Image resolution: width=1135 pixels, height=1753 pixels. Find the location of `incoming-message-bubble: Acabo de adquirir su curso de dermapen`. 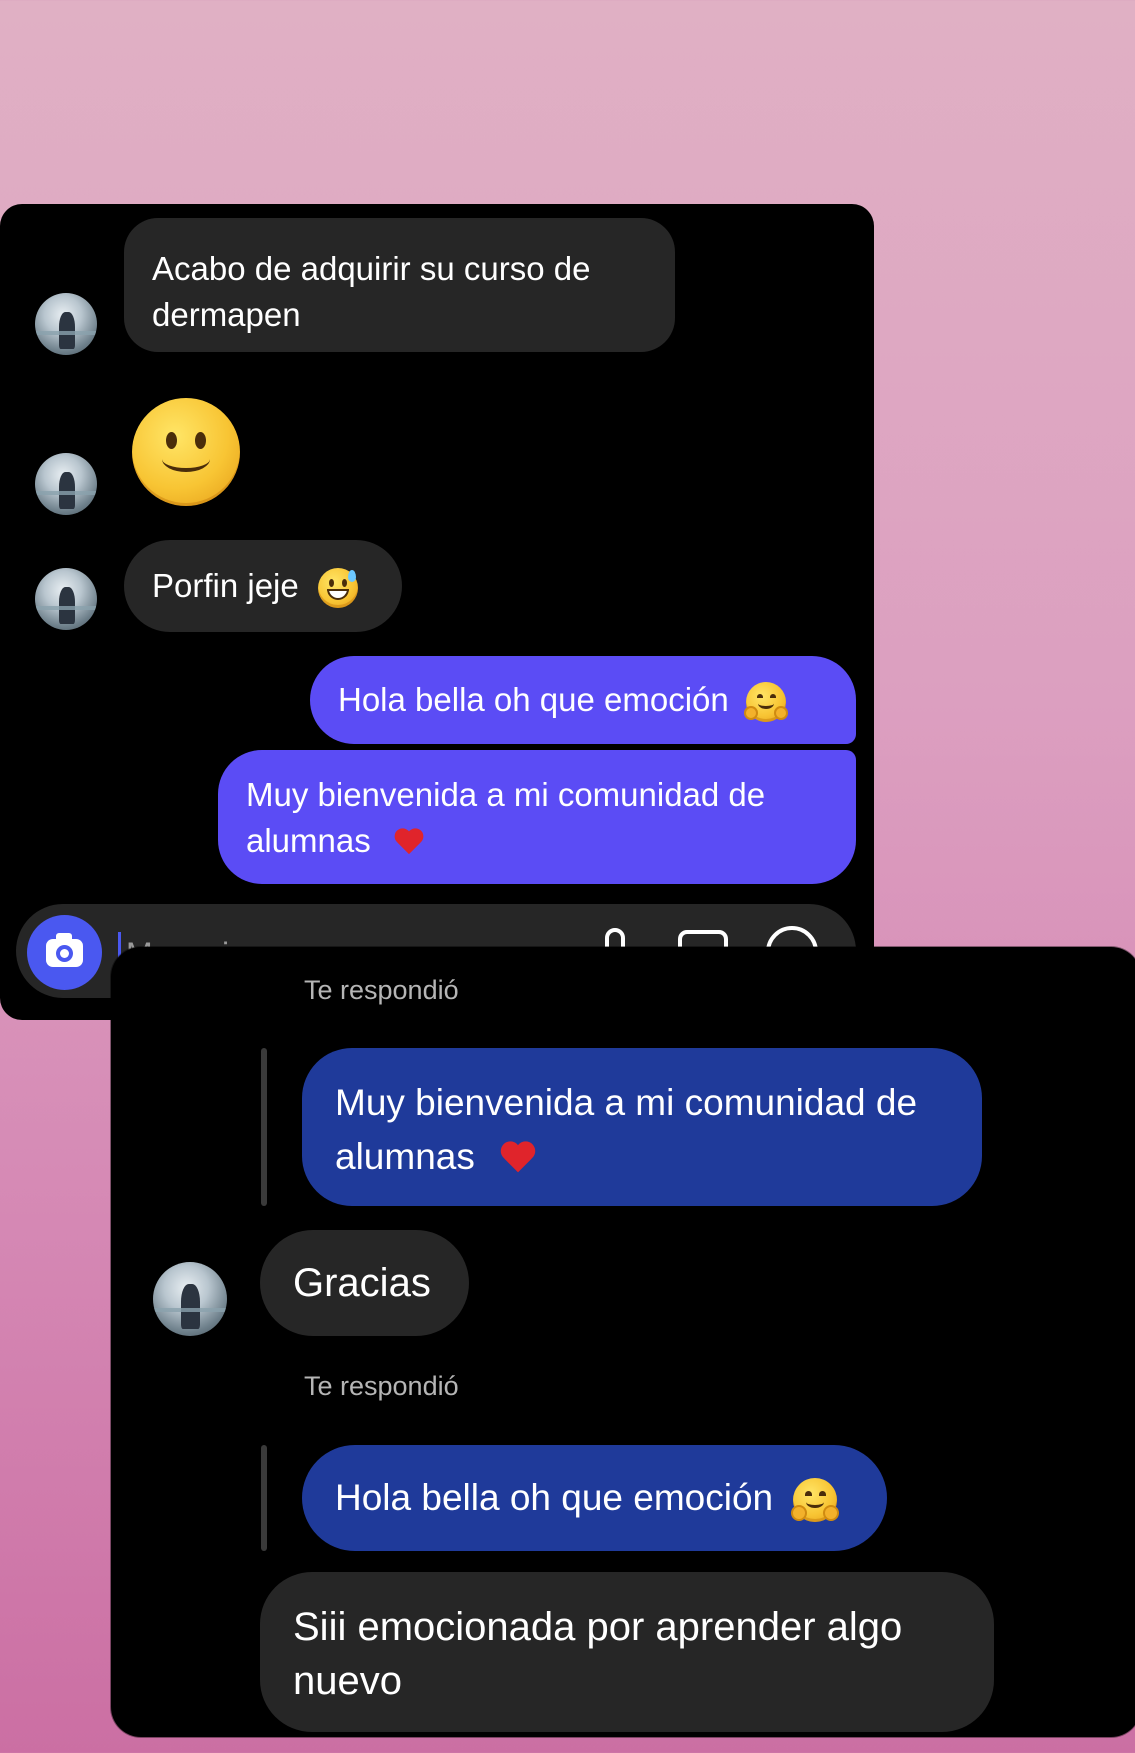

incoming-message-bubble: Acabo de adquirir su curso de dermapen is located at coordinates (399, 285).